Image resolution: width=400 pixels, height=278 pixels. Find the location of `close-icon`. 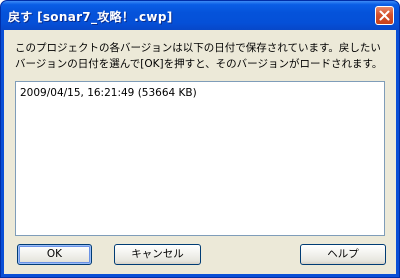

close-icon is located at coordinates (384, 15).